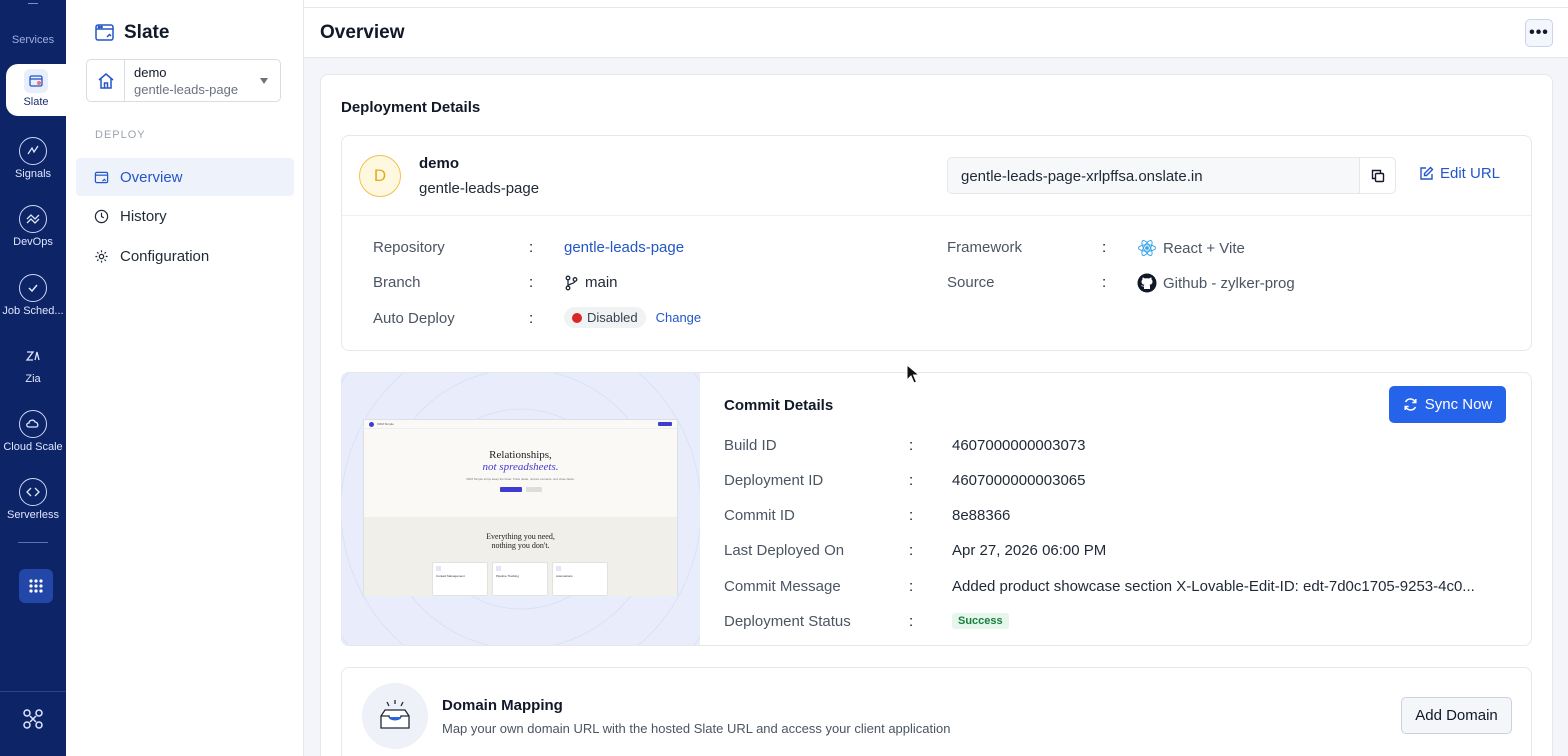  What do you see at coordinates (520, 461) in the screenshot?
I see `preview-headline: Relationships, not spreadsheets.` at bounding box center [520, 461].